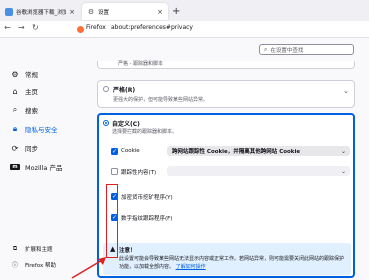  What do you see at coordinates (44, 168) in the screenshot?
I see `sidebar-item-label: Mozilla 产品` at bounding box center [44, 168].